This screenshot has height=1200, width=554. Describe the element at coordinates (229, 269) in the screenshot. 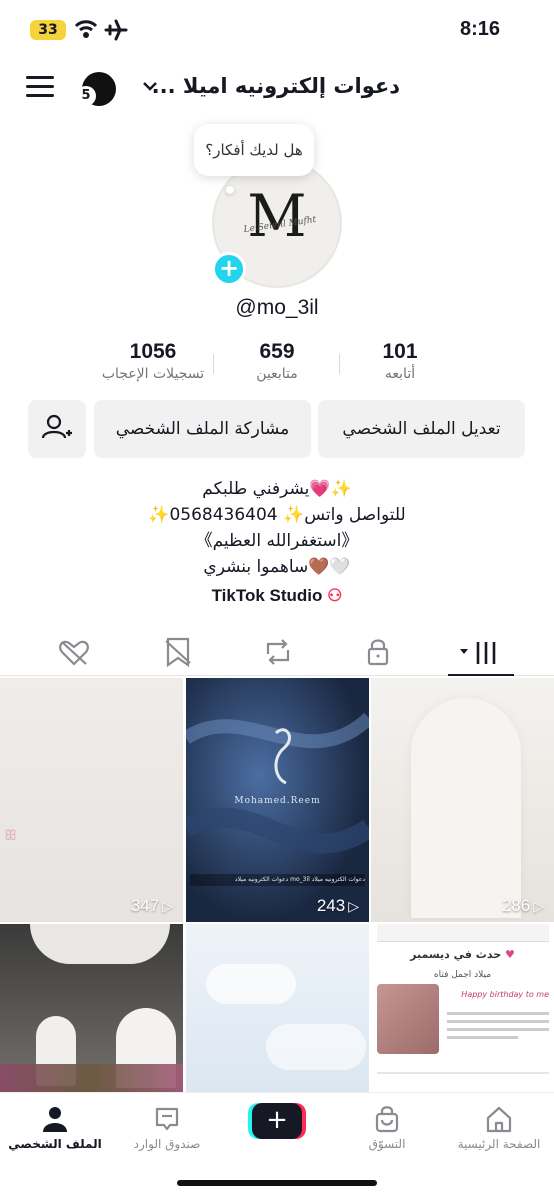

I see `add-story-button: +` at that location.